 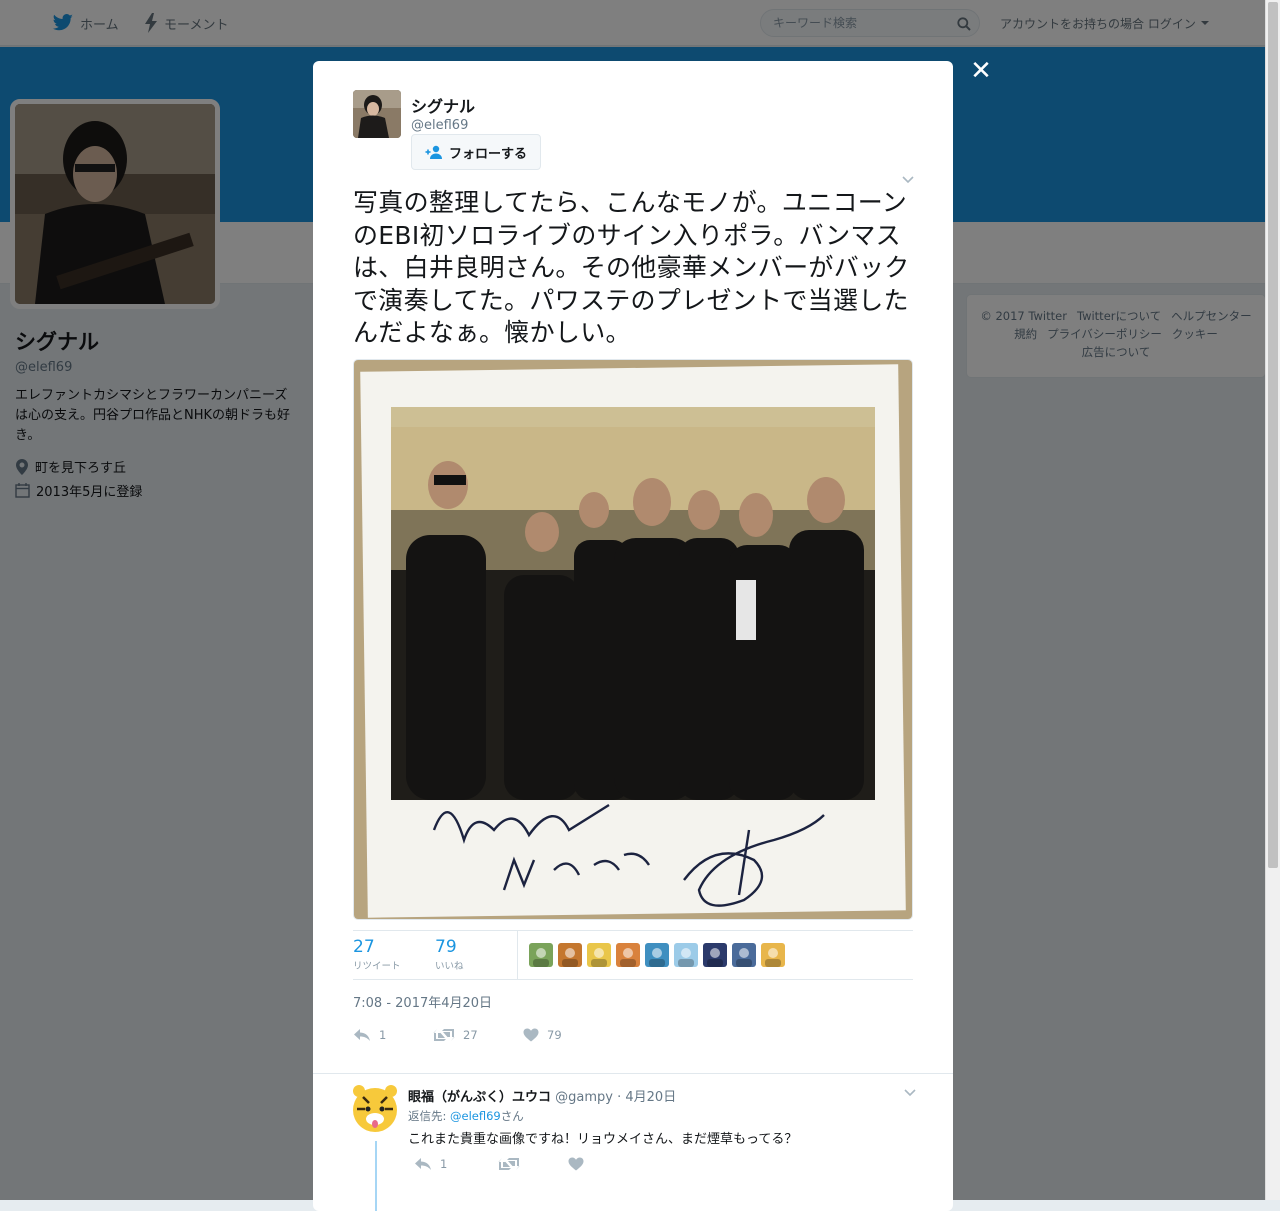 What do you see at coordinates (393, 1035) in the screenshot?
I see `reply-button: 1` at bounding box center [393, 1035].